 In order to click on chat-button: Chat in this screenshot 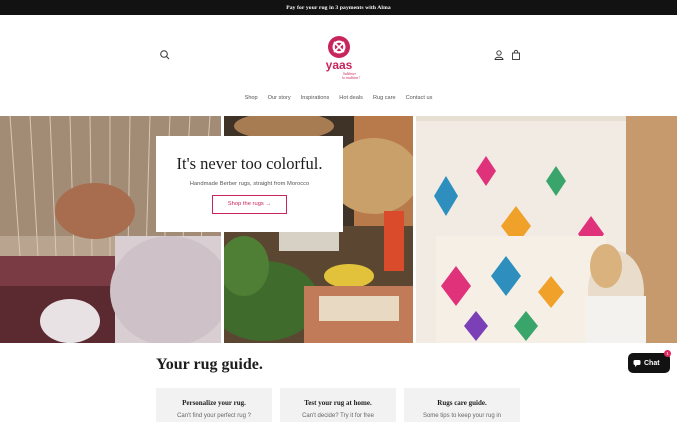, I will do `click(649, 363)`.